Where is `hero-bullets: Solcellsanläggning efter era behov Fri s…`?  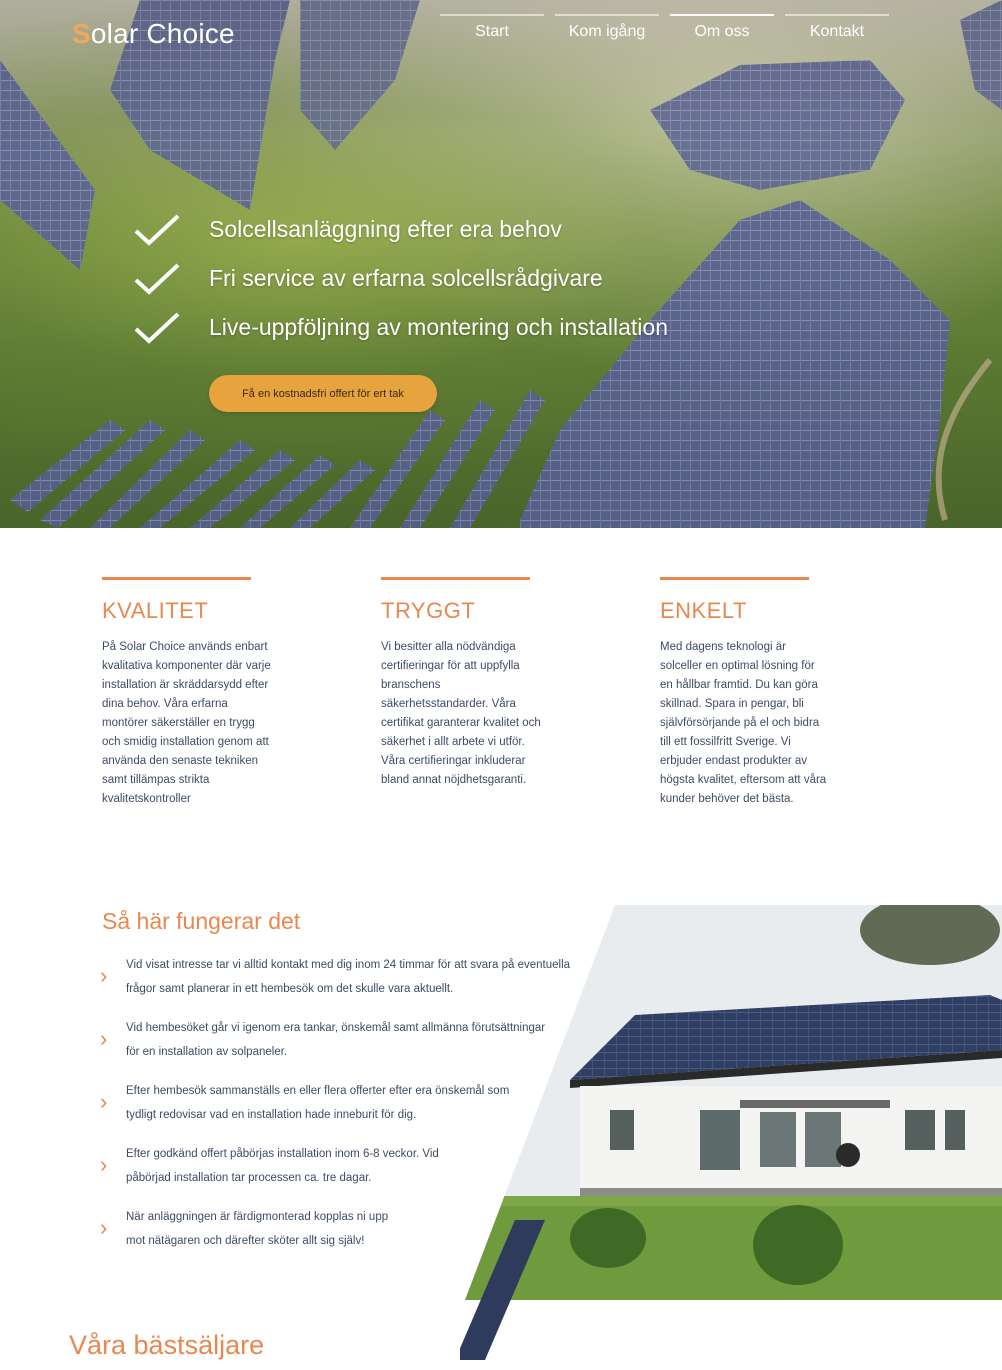 hero-bullets: Solcellsanläggning efter era behov Fri s… is located at coordinates (400, 278).